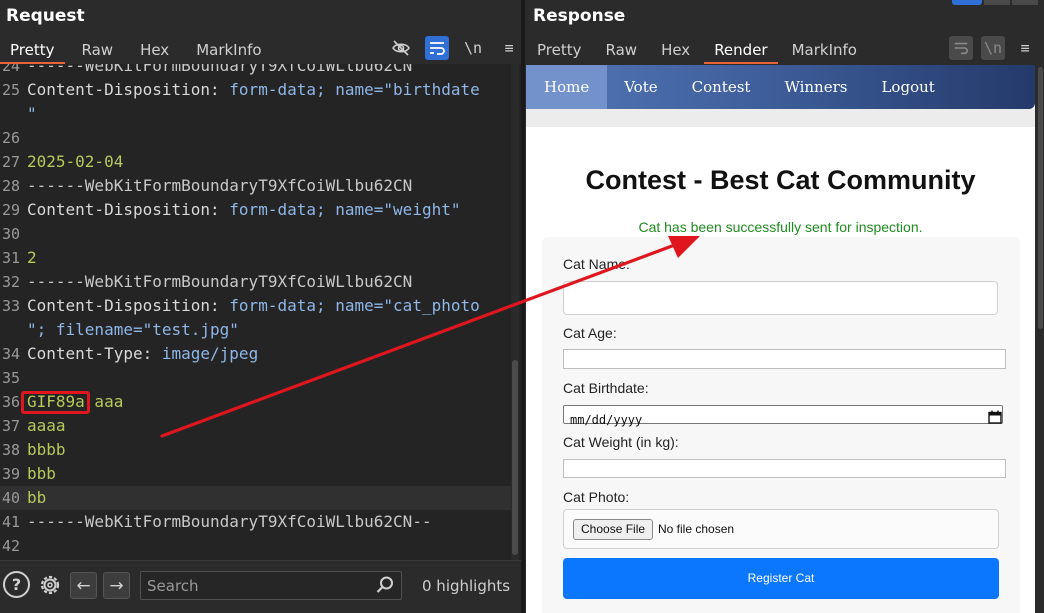 The width and height of the screenshot is (1044, 613). I want to click on response-tab-render: Render, so click(741, 51).